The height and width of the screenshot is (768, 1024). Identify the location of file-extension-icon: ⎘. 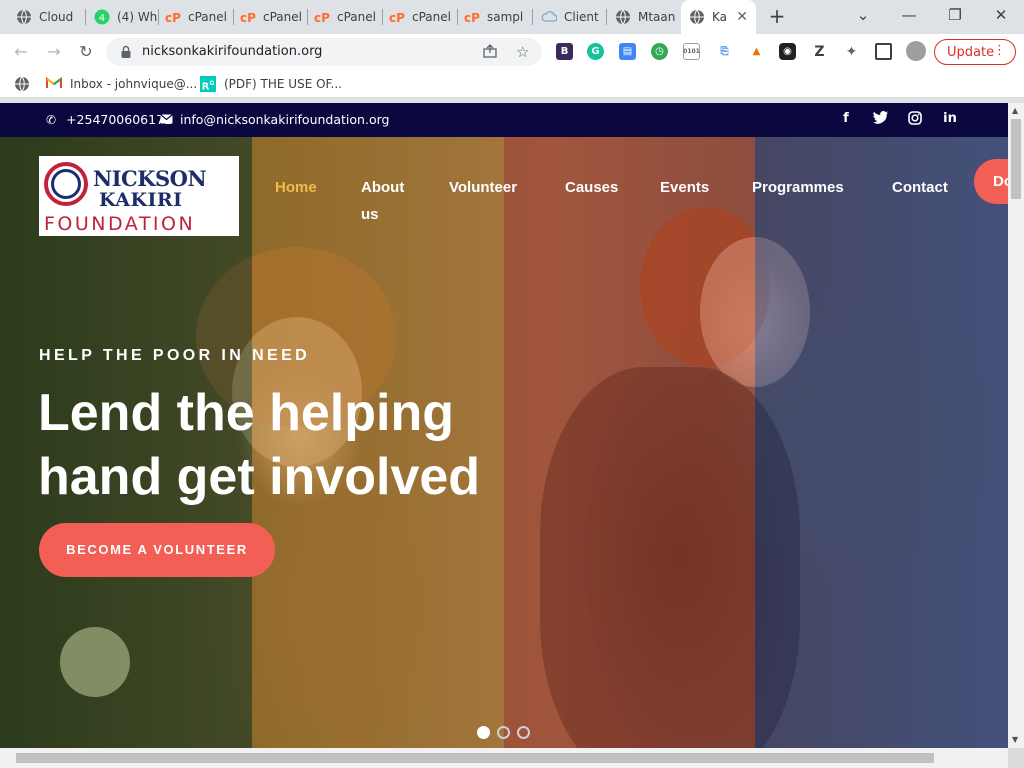
(724, 51).